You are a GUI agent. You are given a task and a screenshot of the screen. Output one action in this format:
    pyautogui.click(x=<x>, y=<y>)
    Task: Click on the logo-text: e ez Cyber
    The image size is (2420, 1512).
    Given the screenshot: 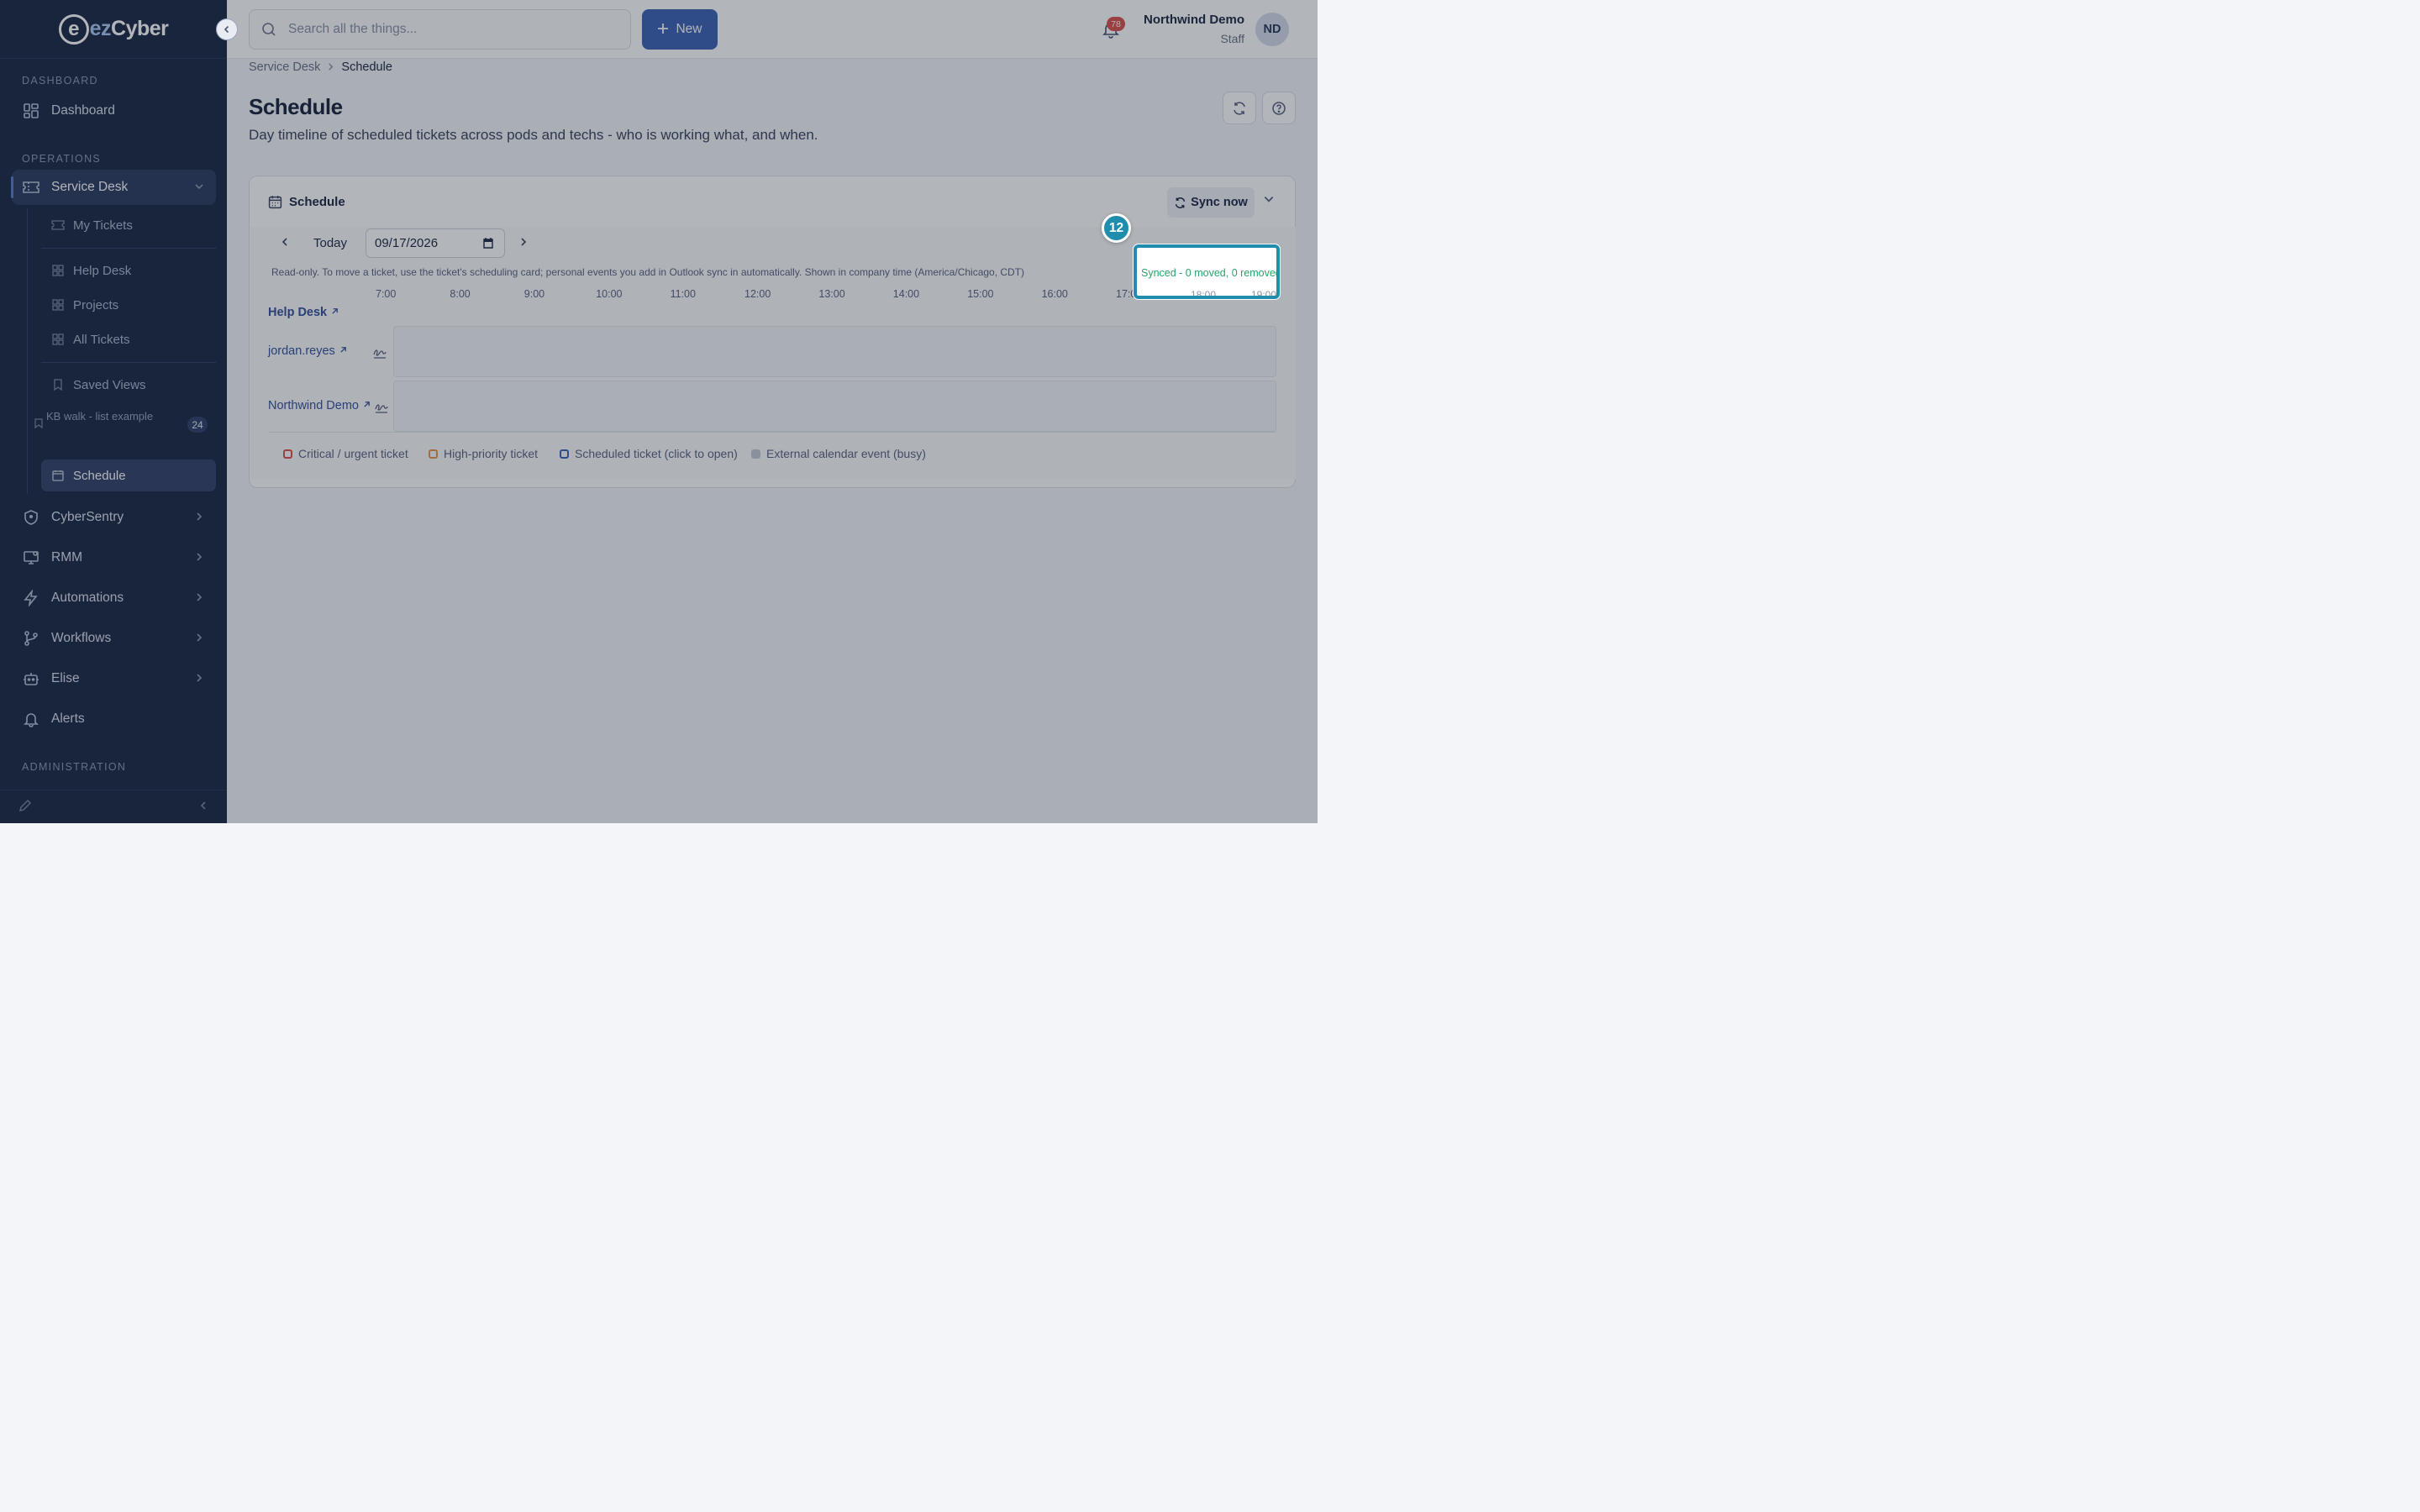 What is the action you would take?
    pyautogui.click(x=113, y=29)
    